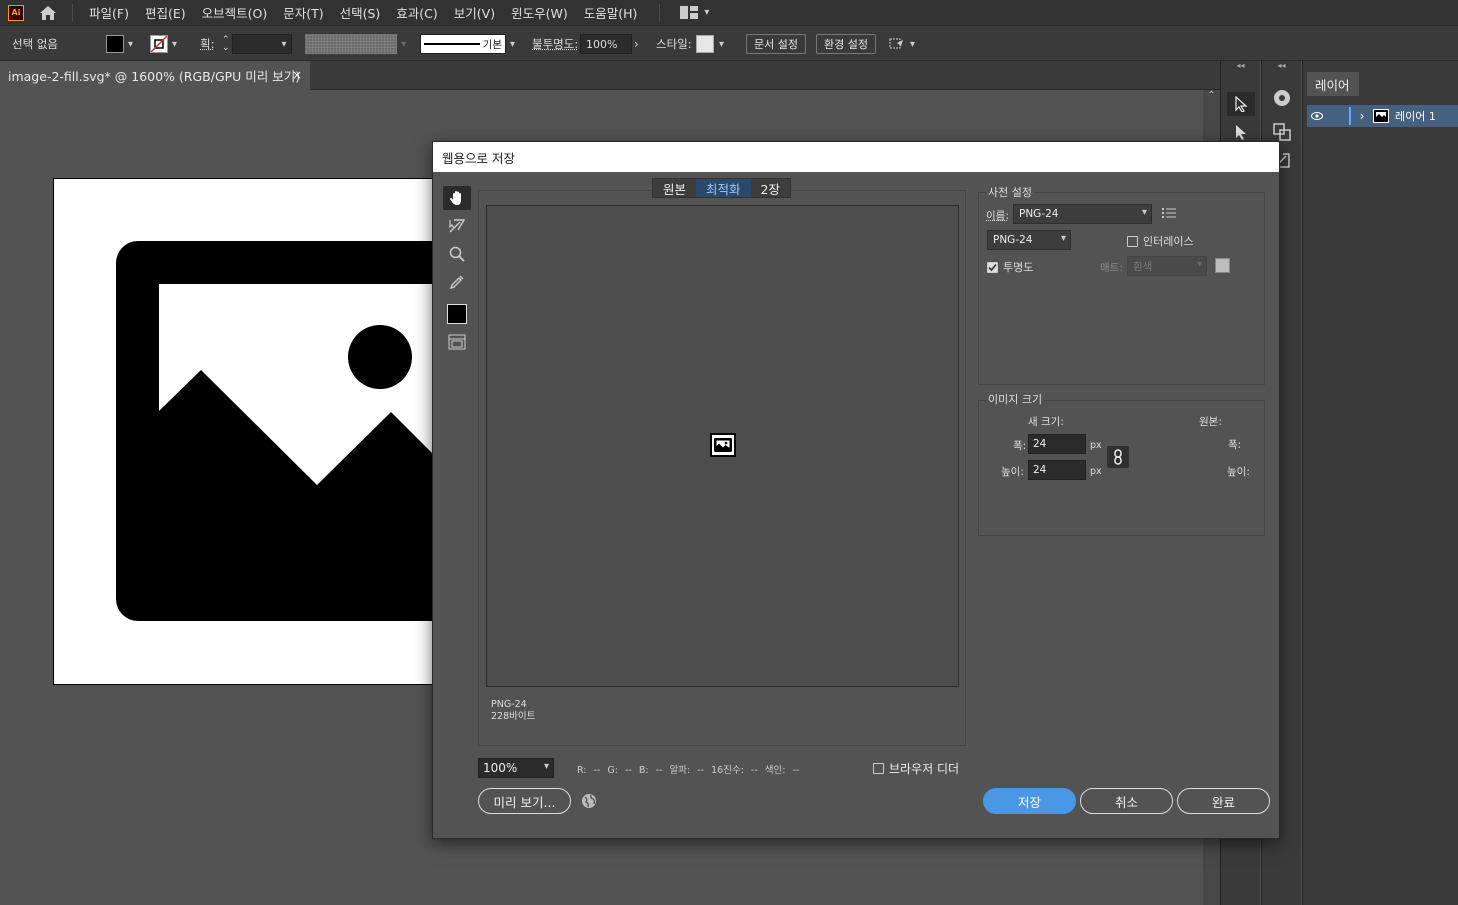 This screenshot has height=905, width=1458. Describe the element at coordinates (1029, 240) in the screenshot. I see `file-format-select: PNG-24 ▾` at that location.